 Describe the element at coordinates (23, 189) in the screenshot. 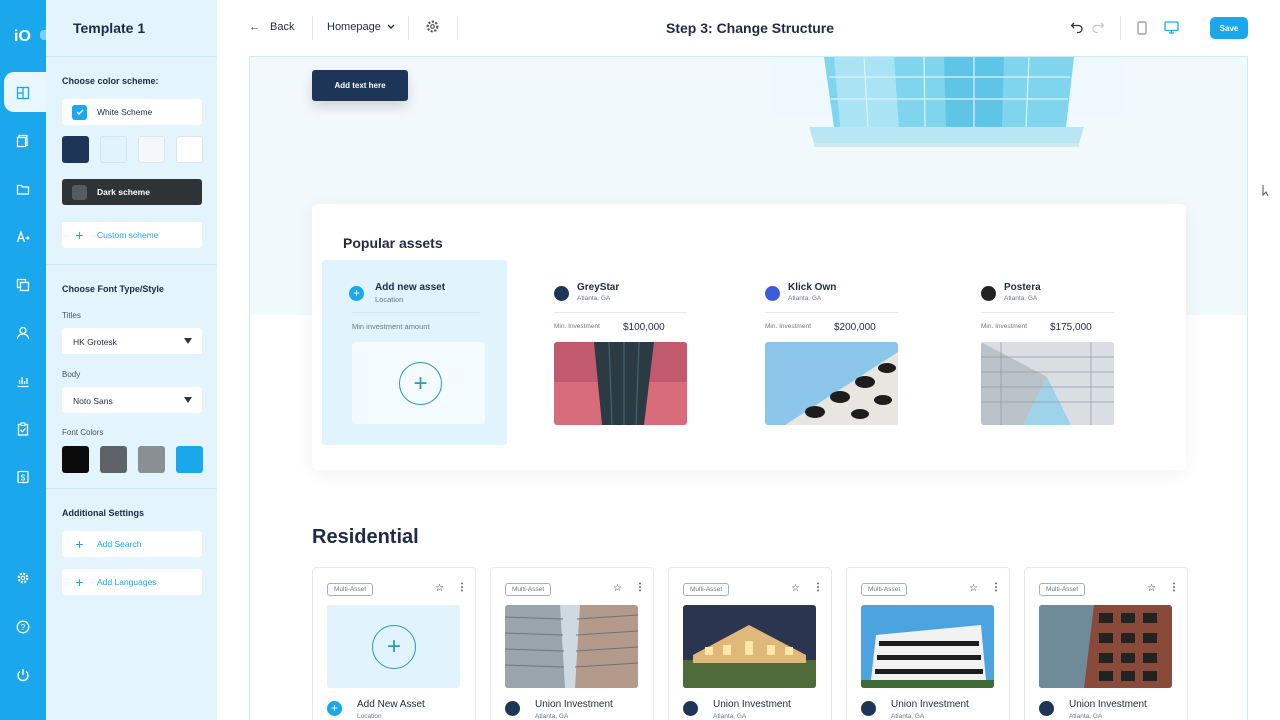

I see `folder-icon` at that location.